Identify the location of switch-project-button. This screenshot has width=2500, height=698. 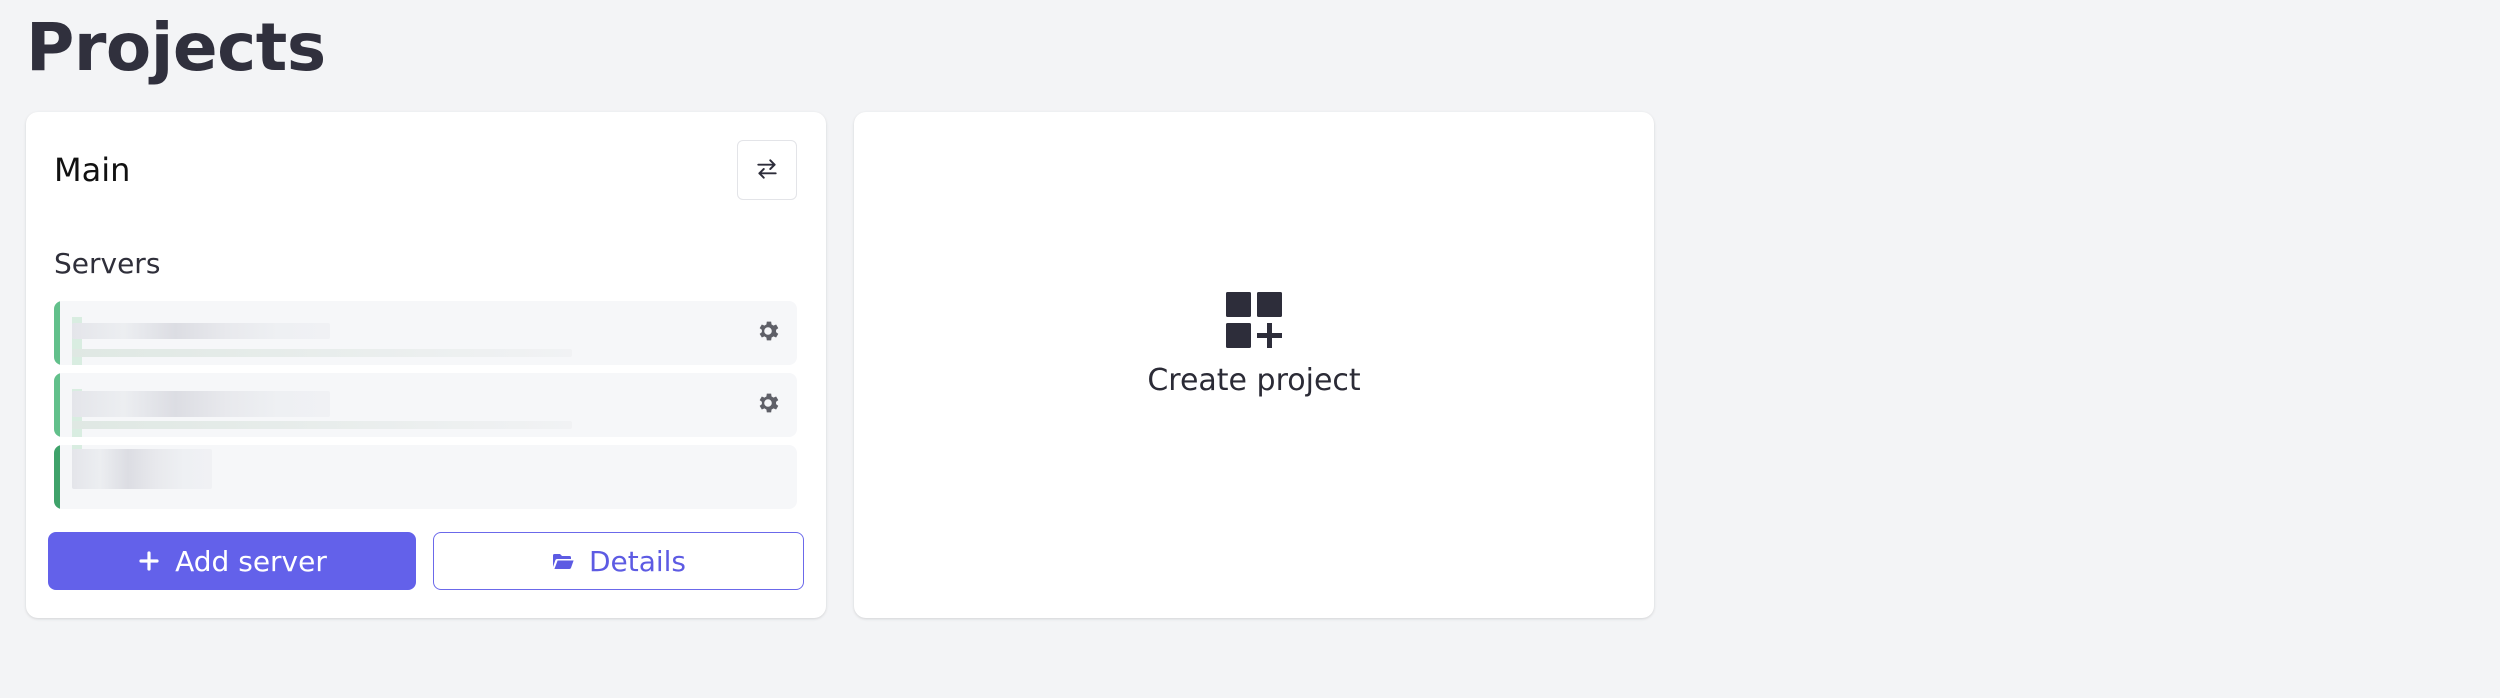
(767, 170).